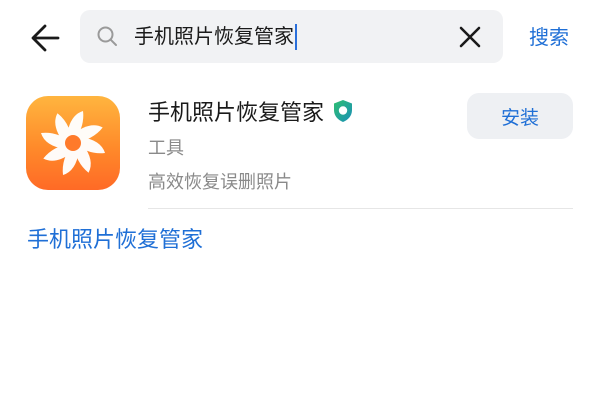 The image size is (600, 400). I want to click on search-query-text: 手机照片恢复管家, so click(214, 36).